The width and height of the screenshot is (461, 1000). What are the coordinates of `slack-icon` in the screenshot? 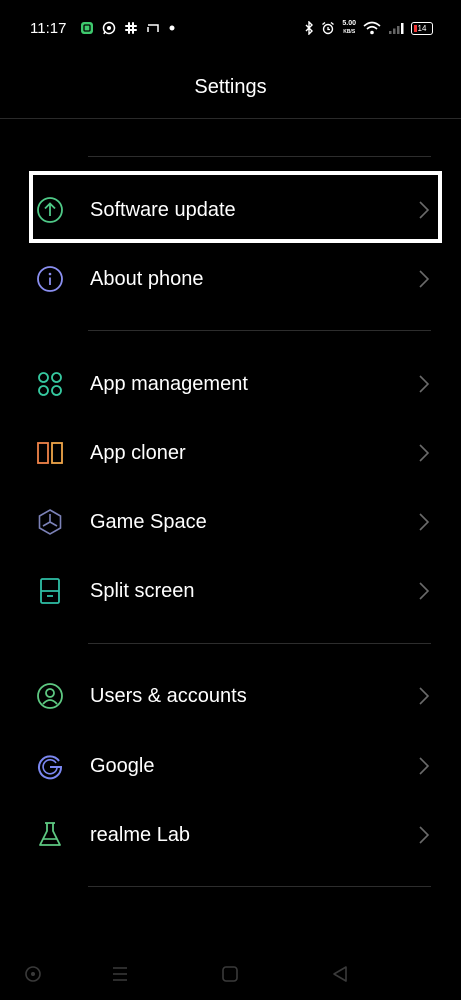 It's located at (131, 28).